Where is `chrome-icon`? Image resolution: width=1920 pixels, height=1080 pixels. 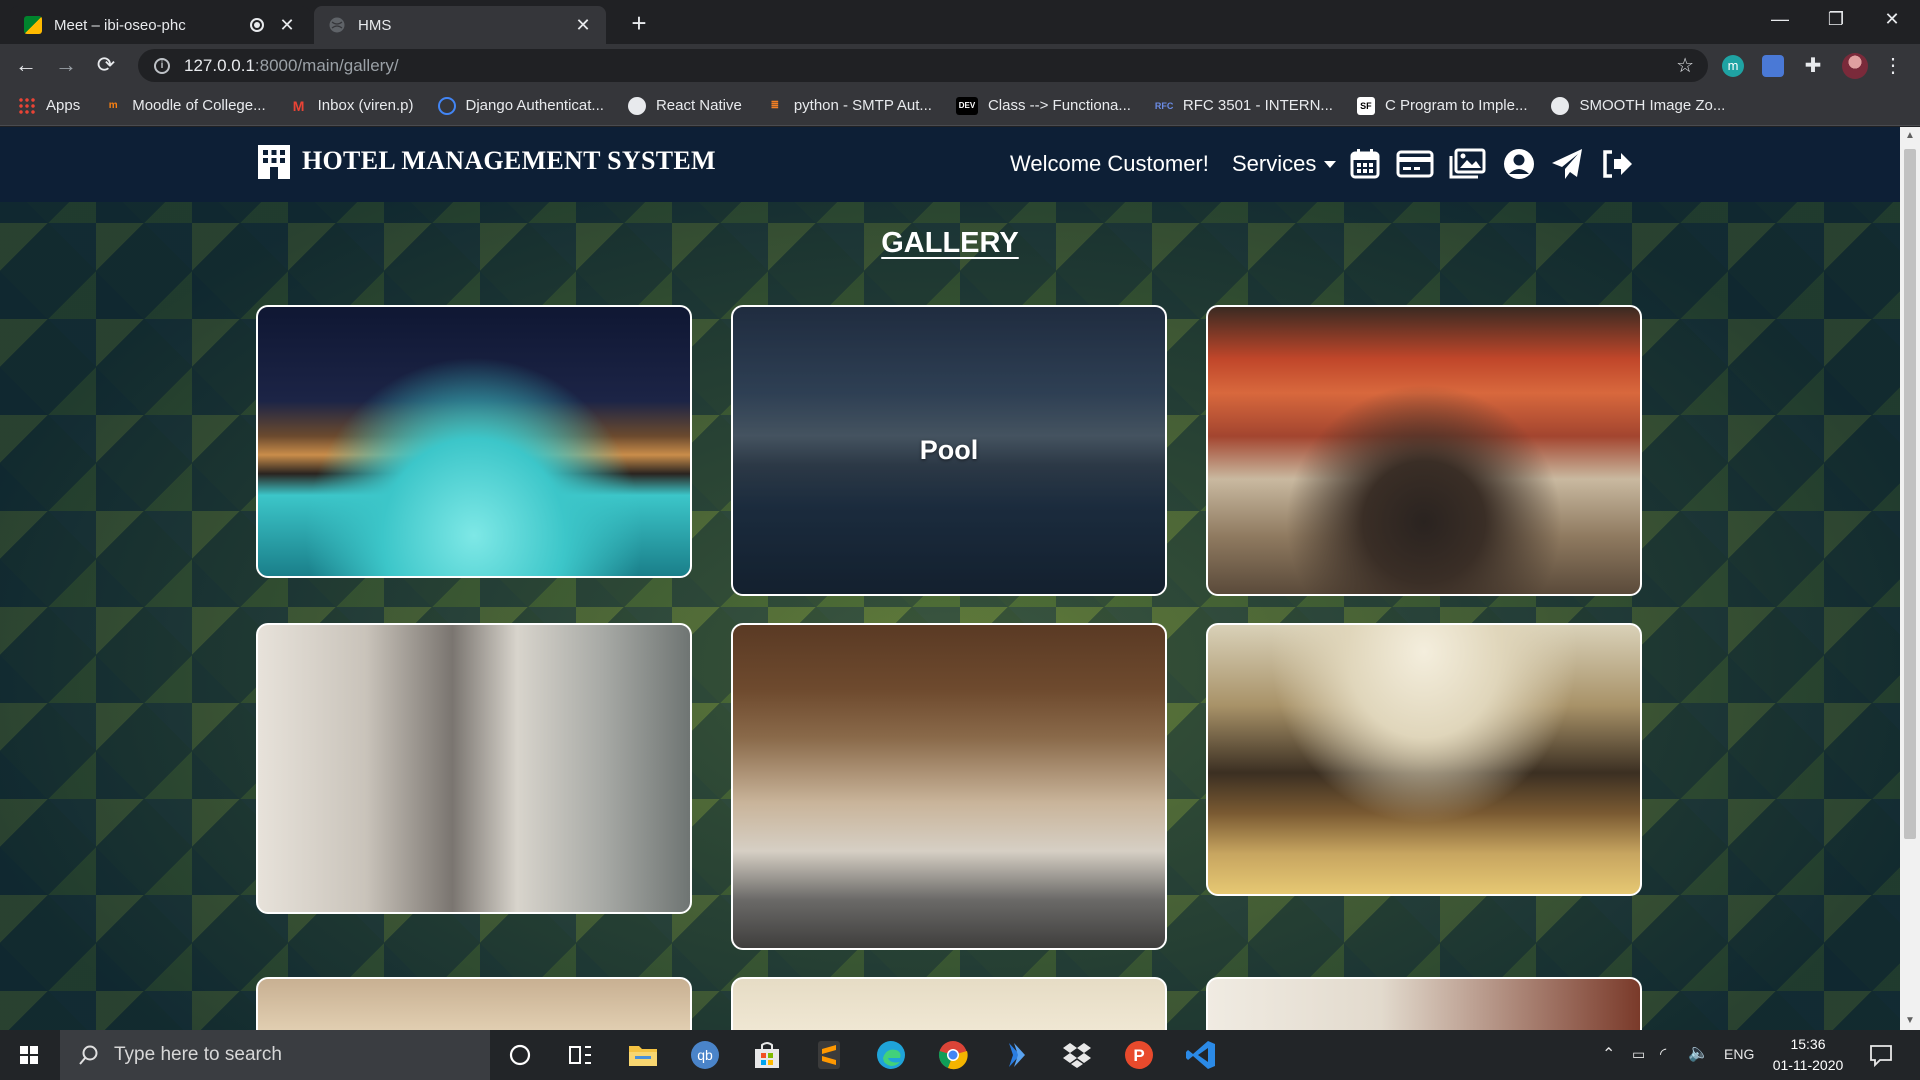
chrome-icon is located at coordinates (953, 1055).